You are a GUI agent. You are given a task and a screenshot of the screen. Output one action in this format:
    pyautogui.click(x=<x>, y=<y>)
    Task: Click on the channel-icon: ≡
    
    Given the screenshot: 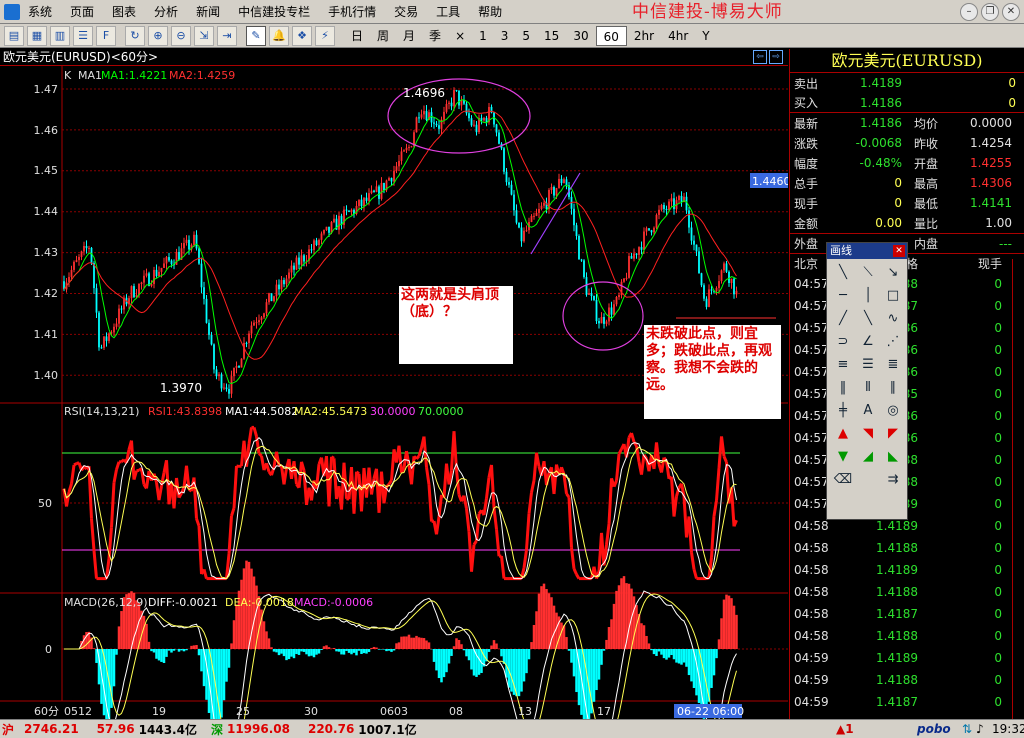 What is the action you would take?
    pyautogui.click(x=843, y=365)
    